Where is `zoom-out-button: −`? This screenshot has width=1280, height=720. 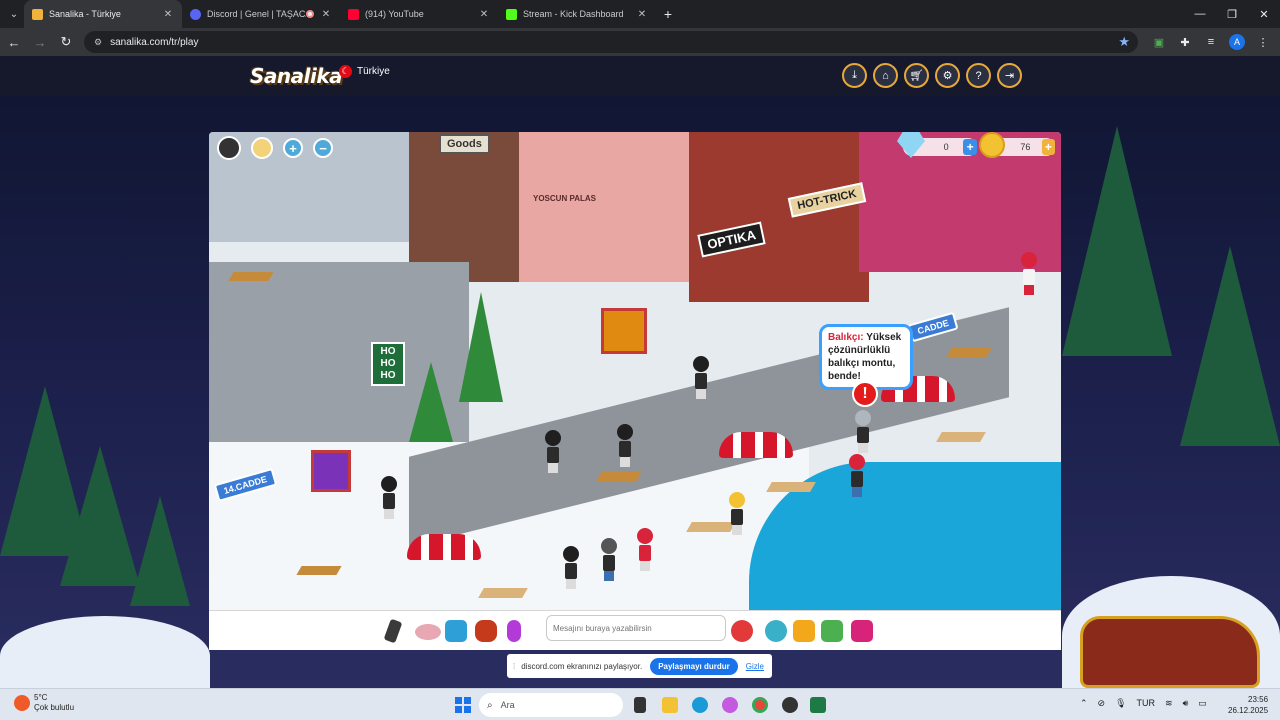
zoom-out-button: − is located at coordinates (323, 148).